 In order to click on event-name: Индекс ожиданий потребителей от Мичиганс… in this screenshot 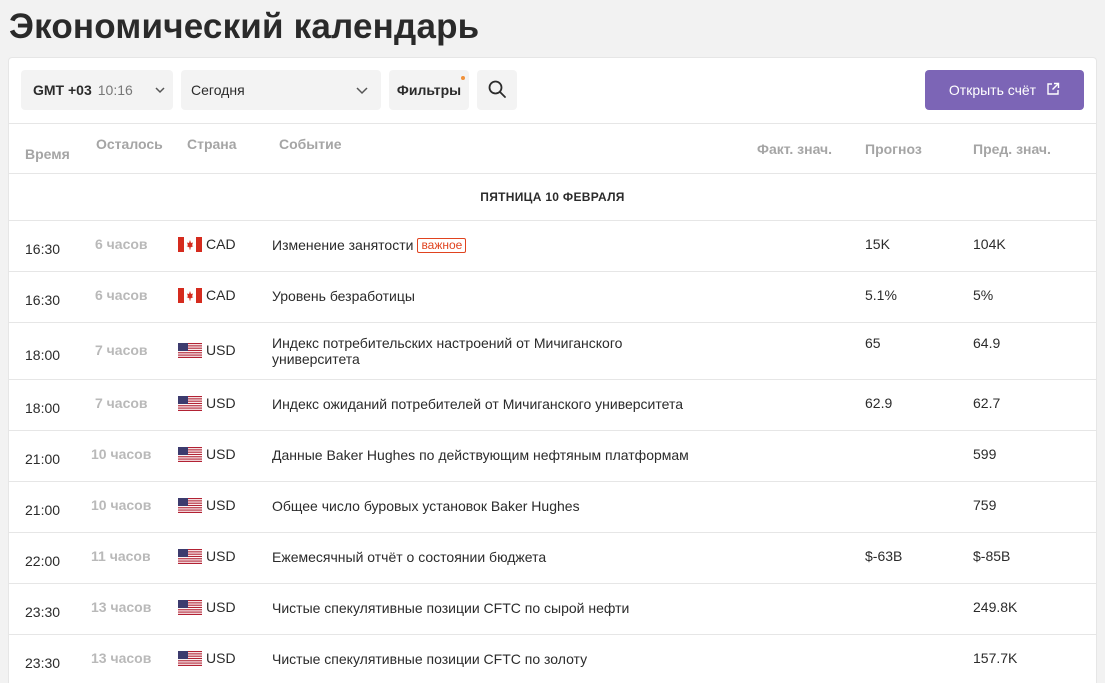, I will do `click(482, 404)`.